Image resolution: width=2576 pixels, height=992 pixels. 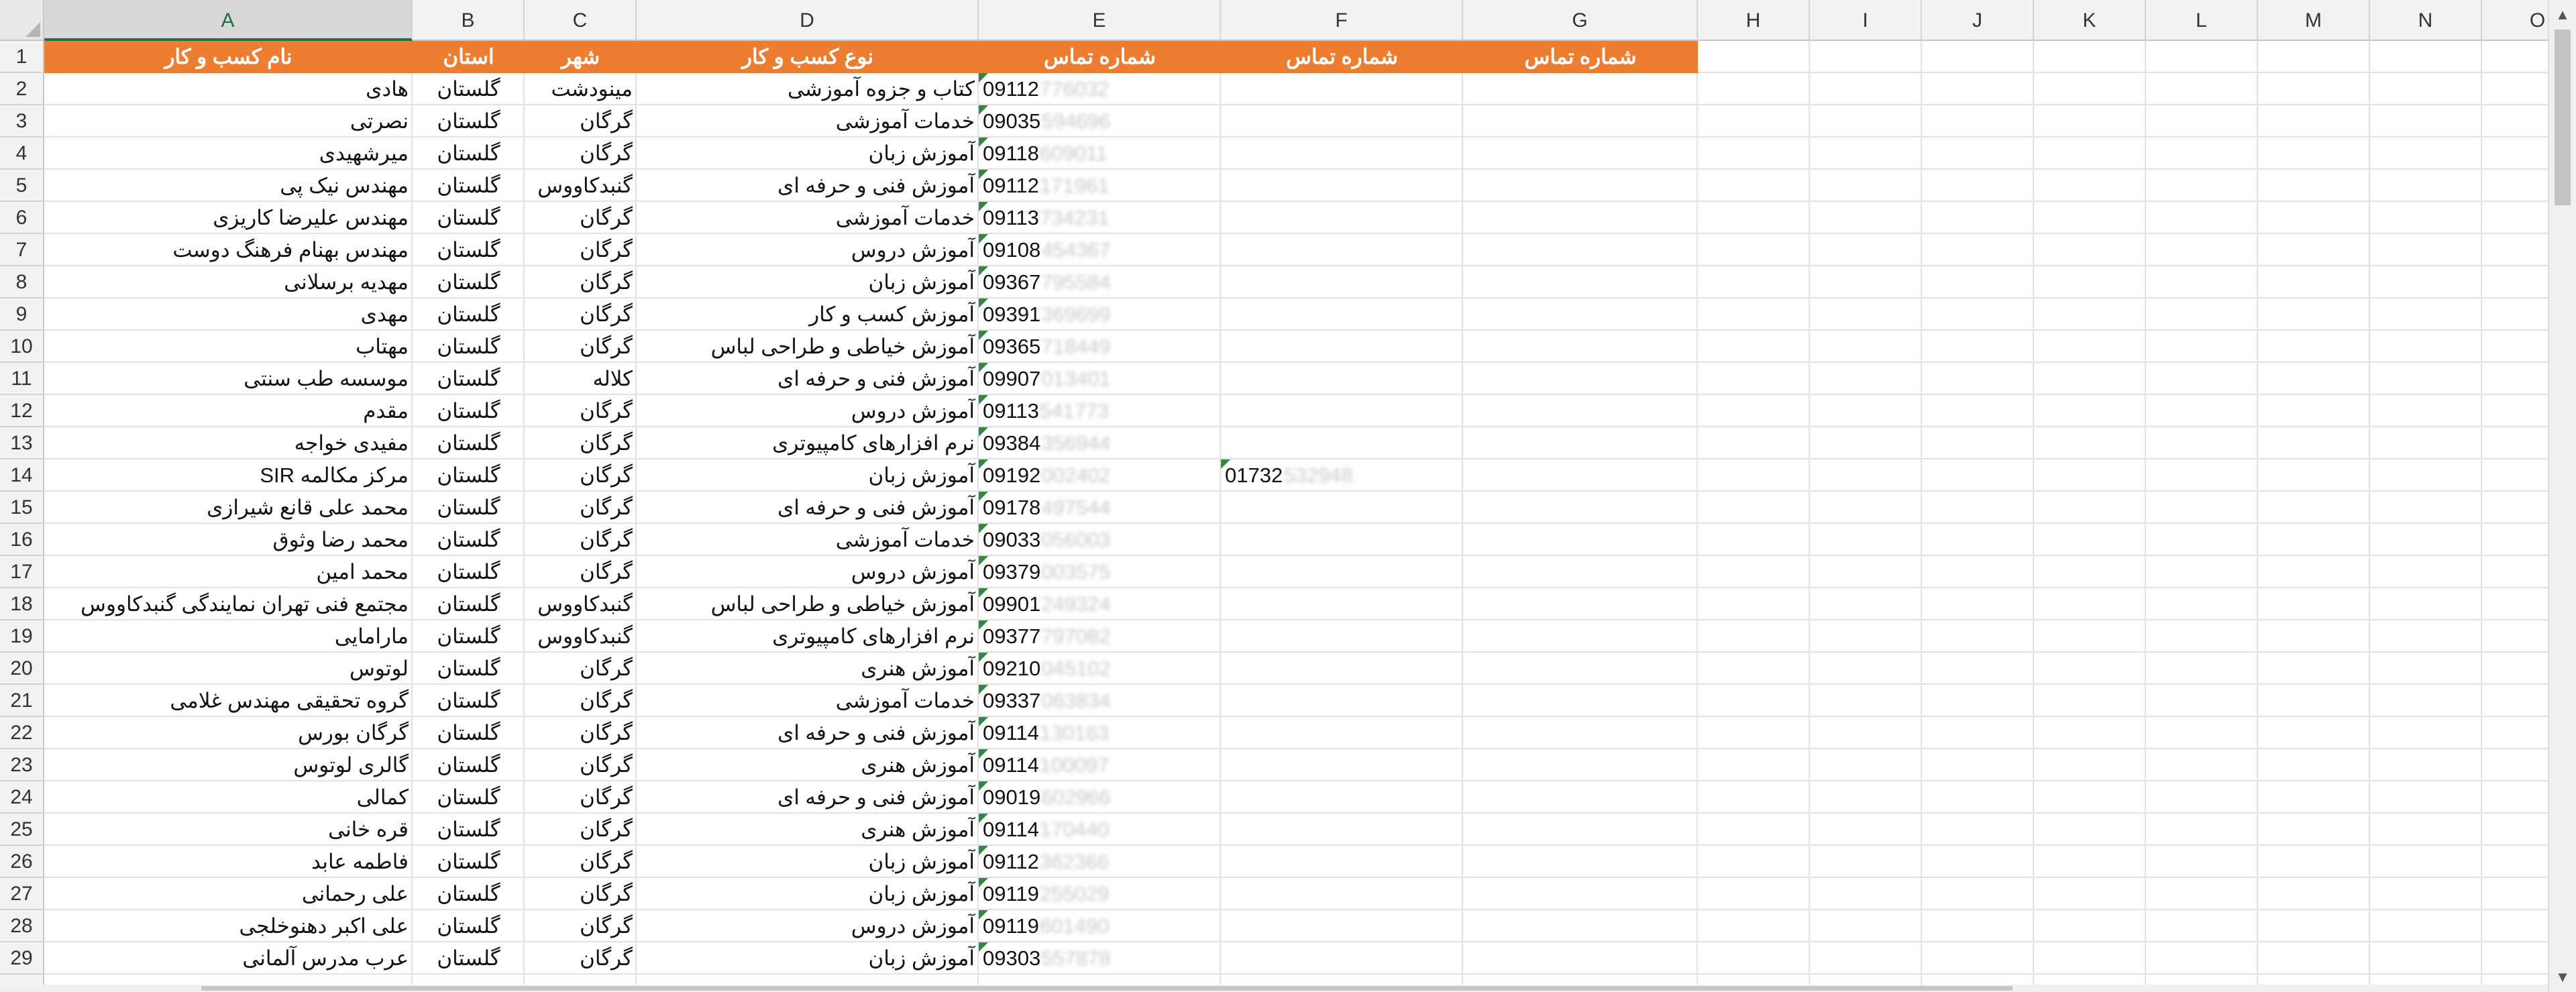 I want to click on cell-business-name: کمالی, so click(x=228, y=797).